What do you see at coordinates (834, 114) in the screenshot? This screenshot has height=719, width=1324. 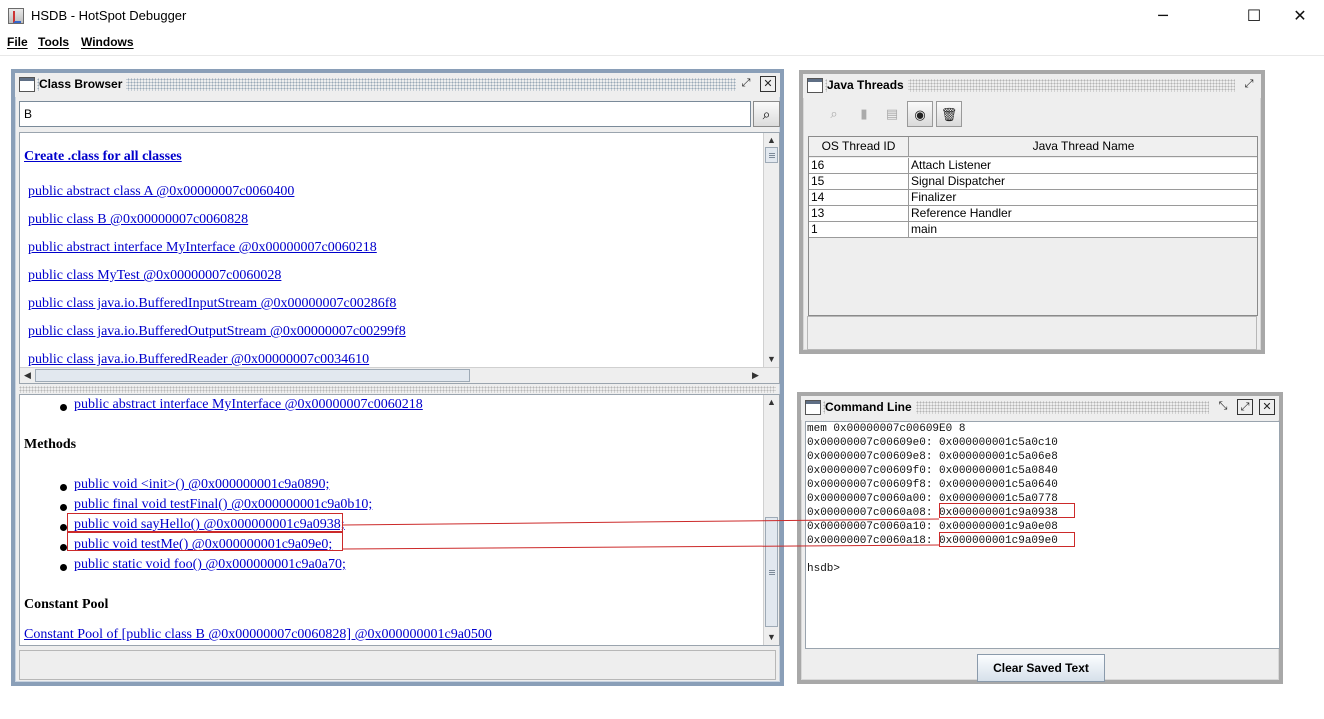 I see `inspect-thread-icon: ⌕` at bounding box center [834, 114].